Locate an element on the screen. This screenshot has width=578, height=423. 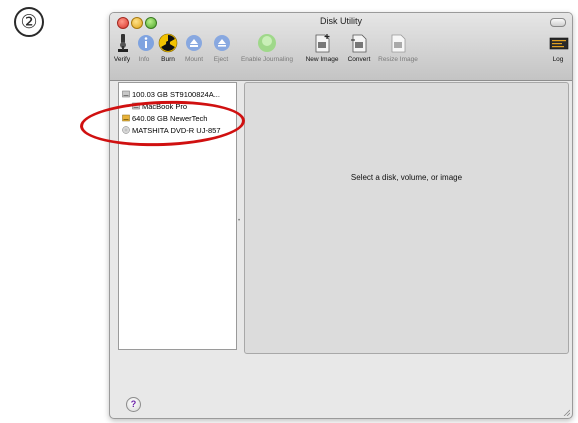
convert-icon is located at coordinates (359, 43).